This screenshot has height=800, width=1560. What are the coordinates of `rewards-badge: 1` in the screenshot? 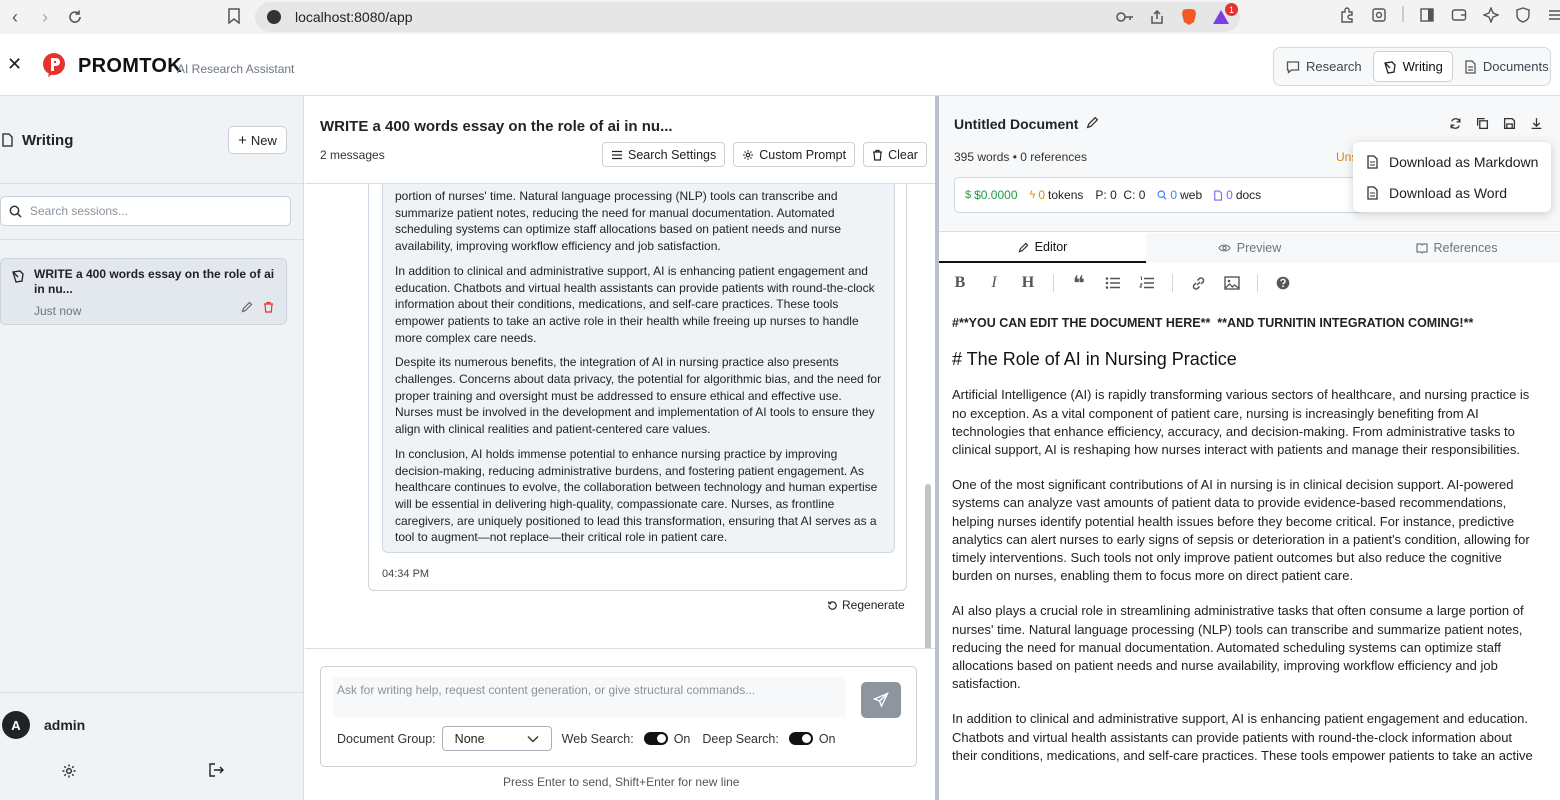 It's located at (1231, 9).